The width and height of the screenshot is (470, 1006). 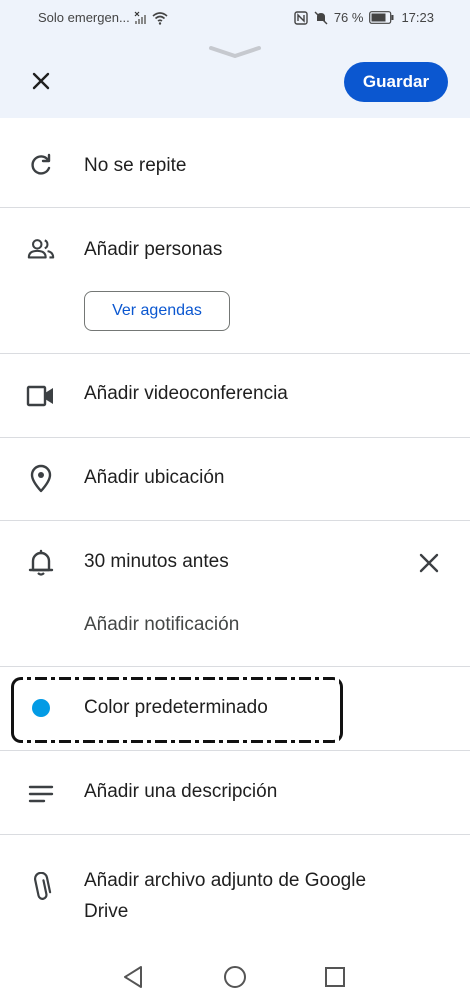 I want to click on add-notification-link: Añadir notificación, so click(x=161, y=625).